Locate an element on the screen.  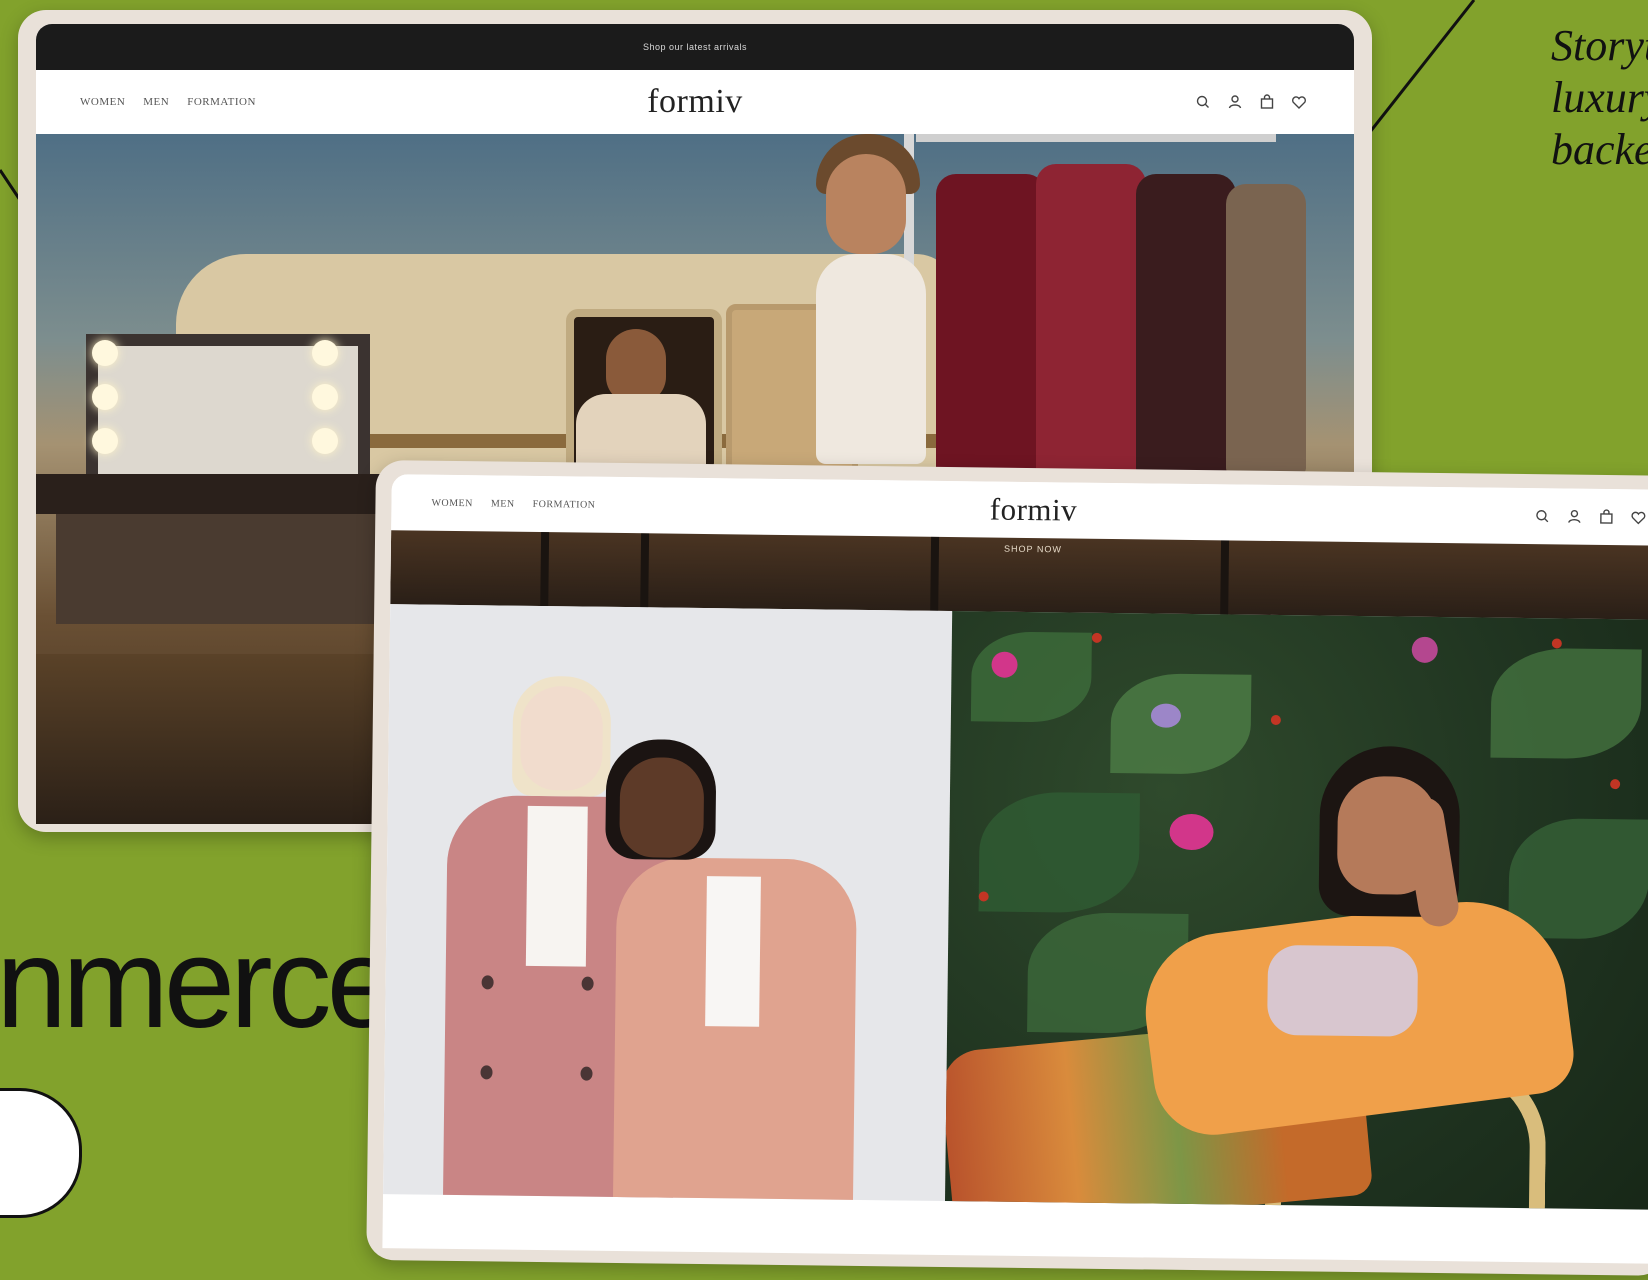
clothing-rack-bar is located at coordinates (1096, 138).